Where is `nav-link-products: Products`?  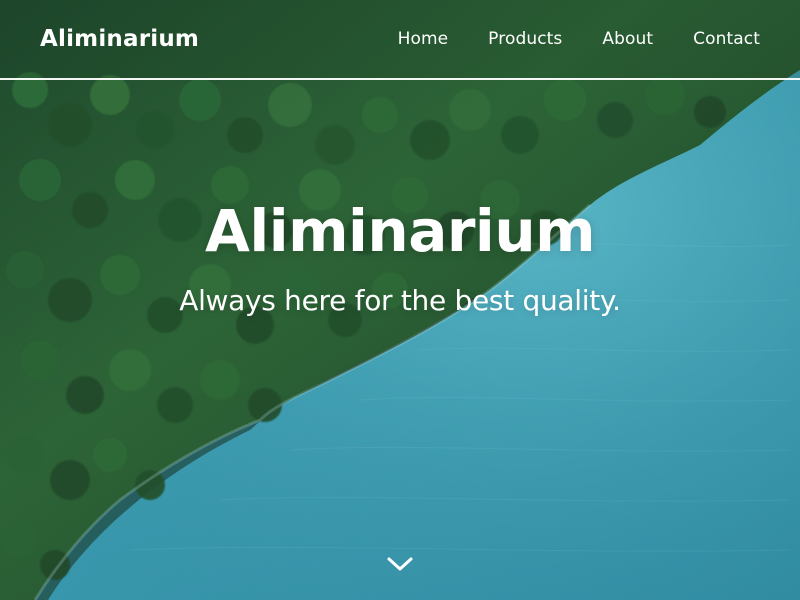
nav-link-products: Products is located at coordinates (525, 39).